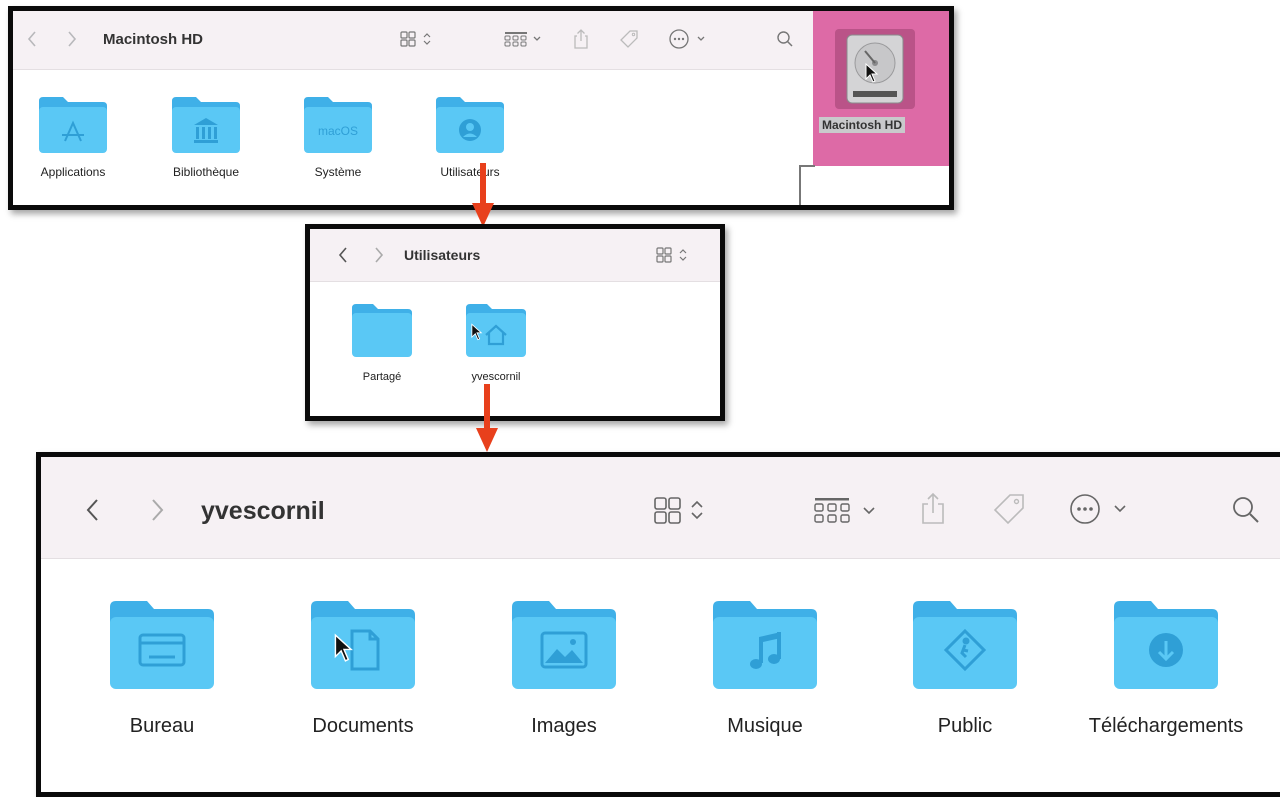  Describe the element at coordinates (73, 172) in the screenshot. I see `folder-label: Applications` at that location.